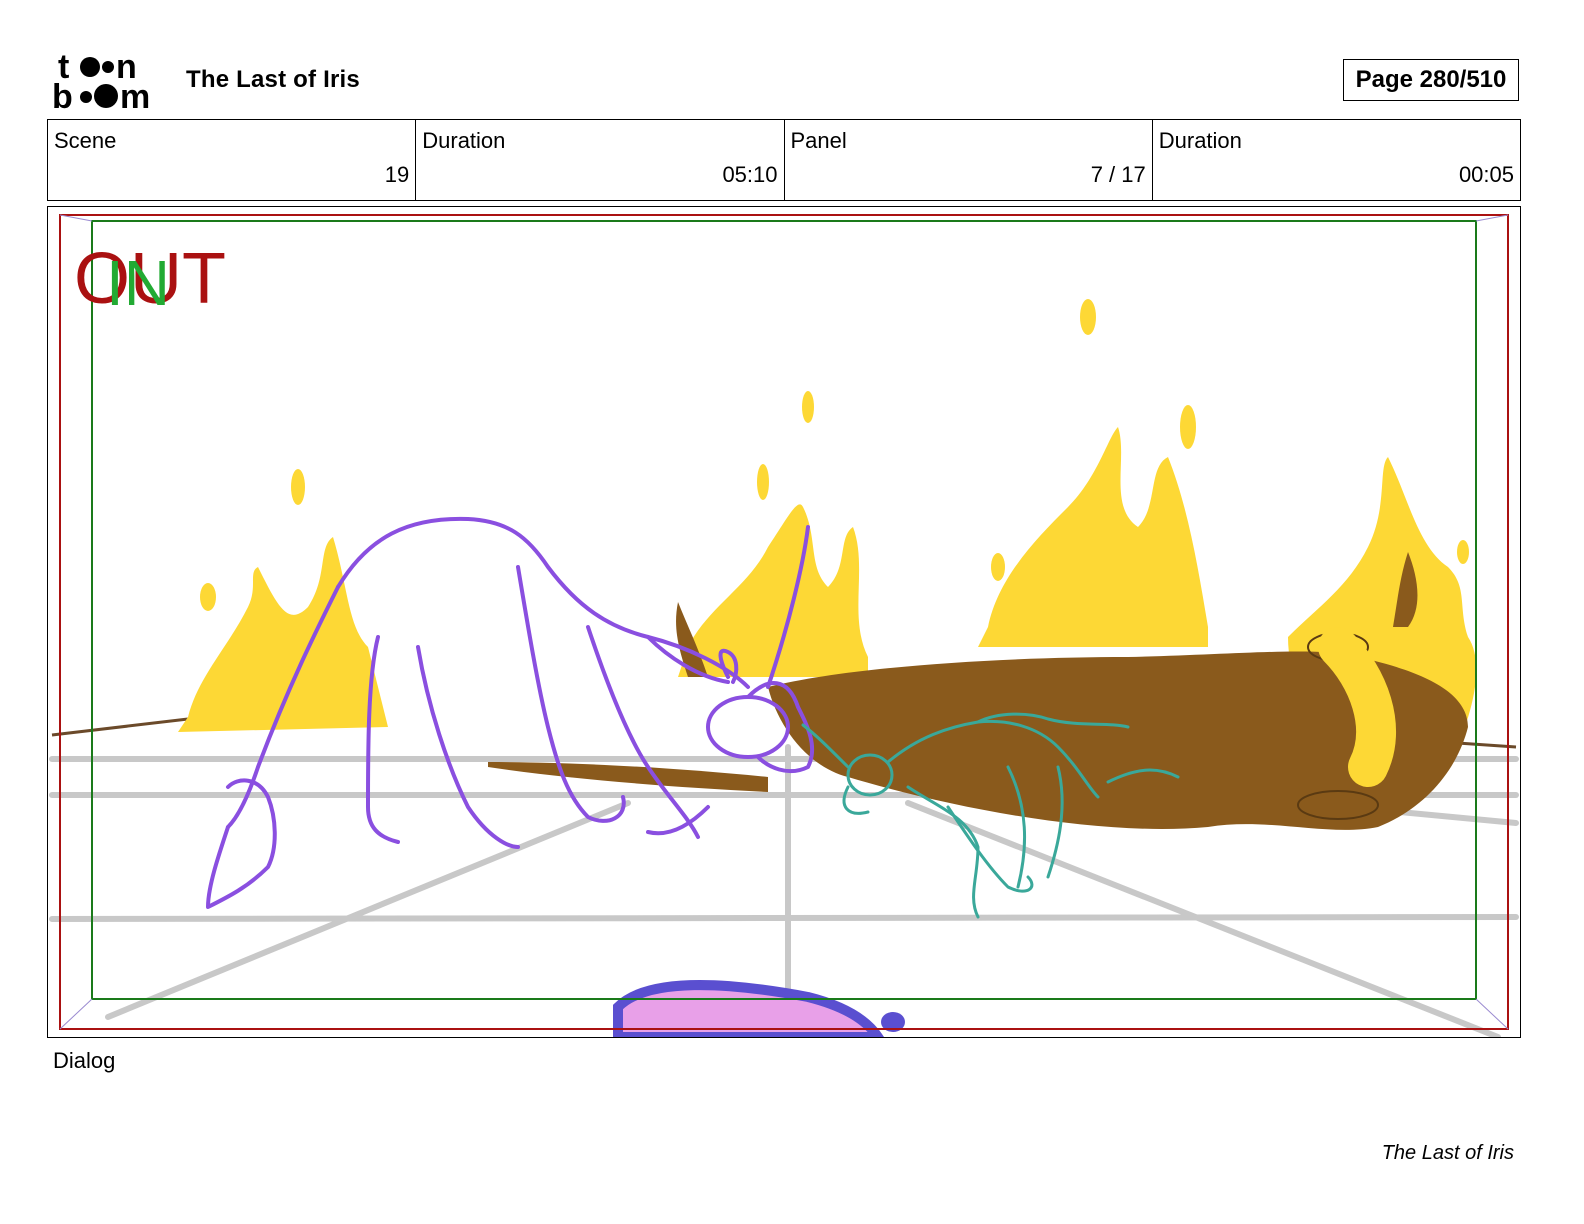 The height and width of the screenshot is (1224, 1584). What do you see at coordinates (978, 691) in the screenshot?
I see `burning-log` at bounding box center [978, 691].